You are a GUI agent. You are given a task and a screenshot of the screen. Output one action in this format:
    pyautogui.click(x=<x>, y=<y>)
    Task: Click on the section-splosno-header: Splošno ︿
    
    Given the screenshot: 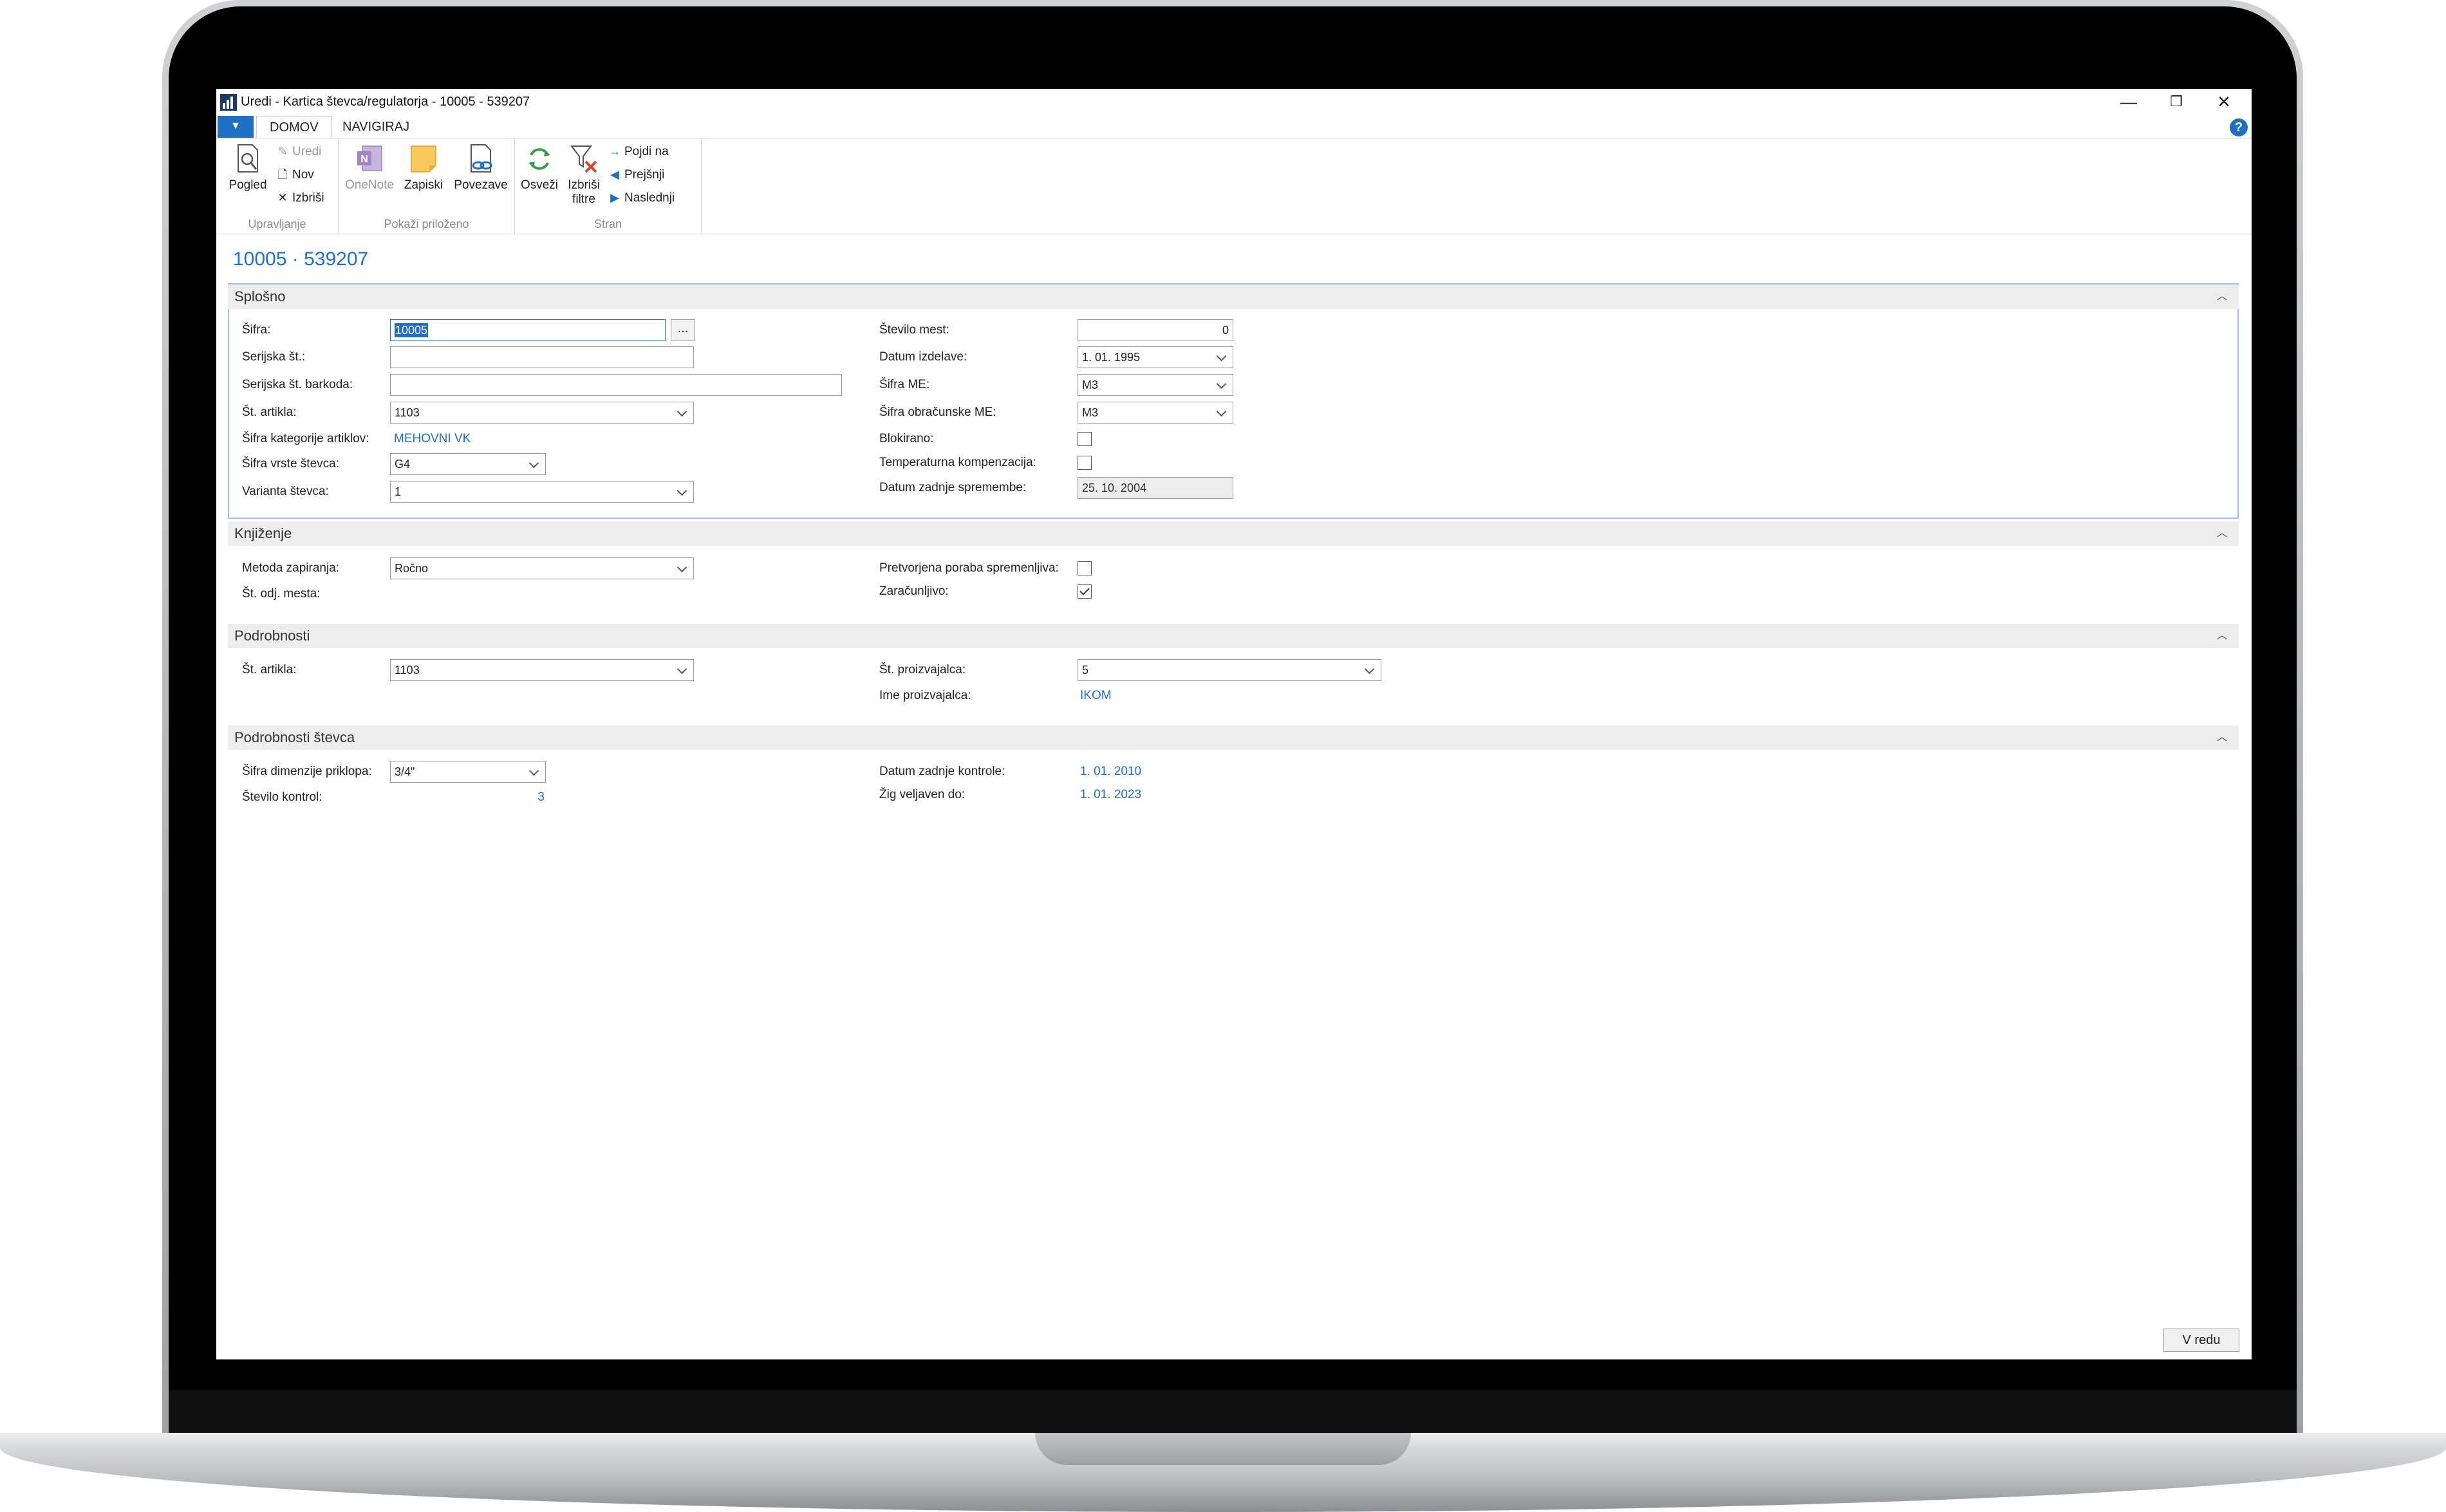 What is the action you would take?
    pyautogui.click(x=1233, y=297)
    